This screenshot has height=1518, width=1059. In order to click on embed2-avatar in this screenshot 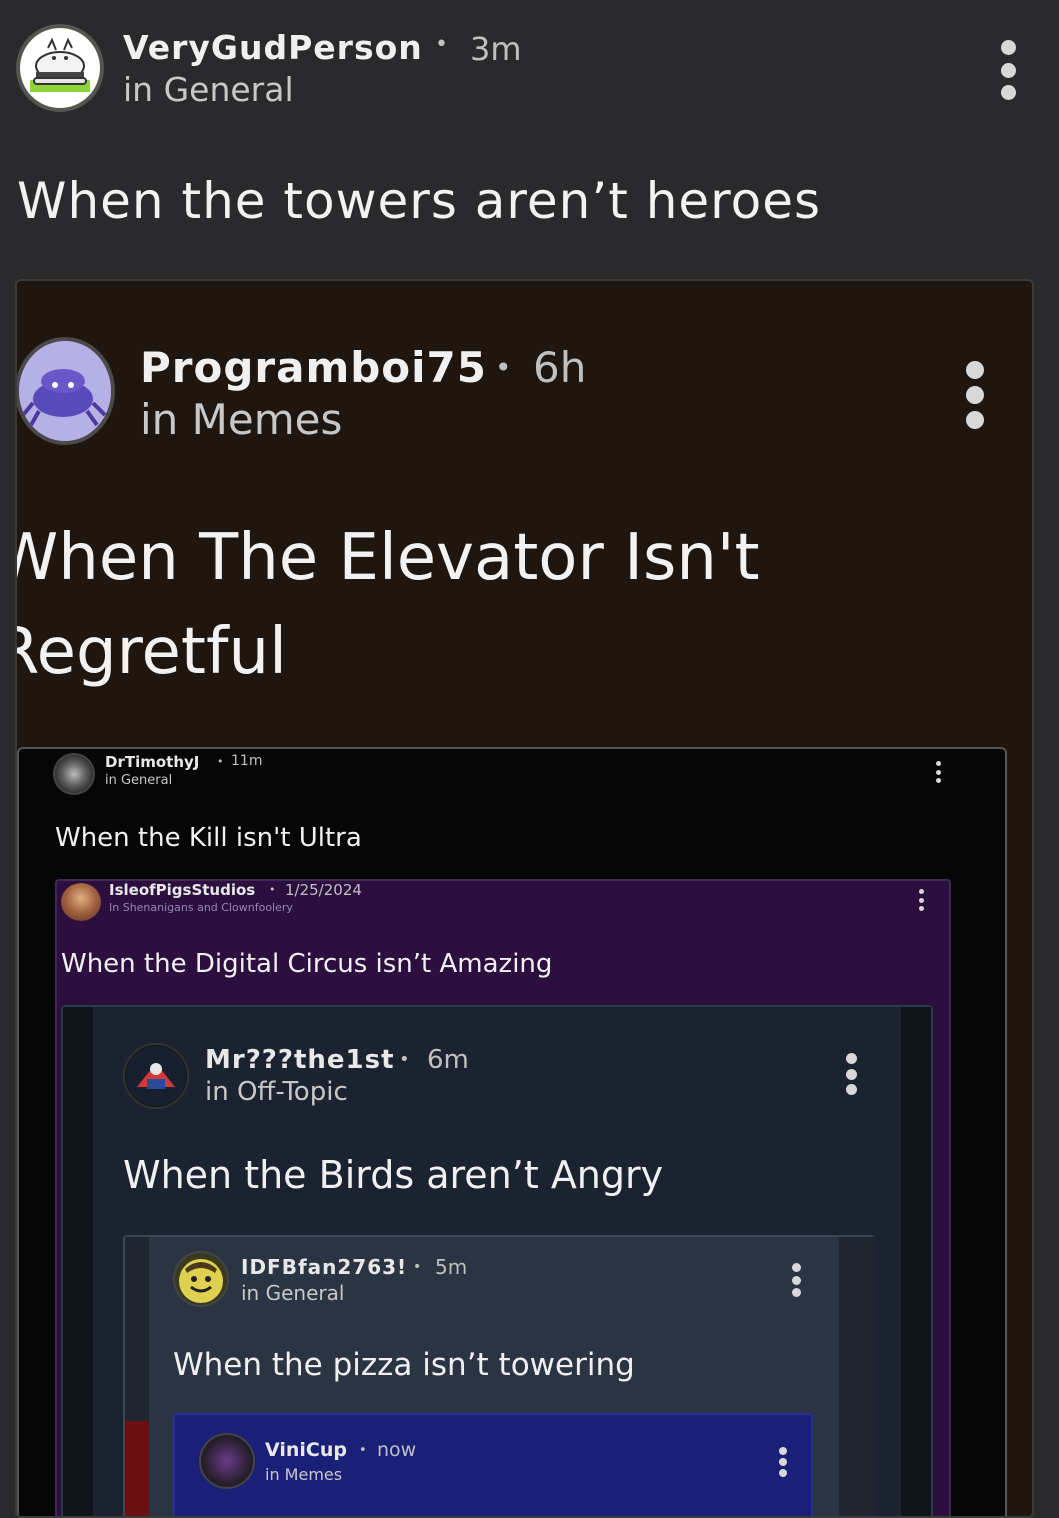, I will do `click(74, 774)`.